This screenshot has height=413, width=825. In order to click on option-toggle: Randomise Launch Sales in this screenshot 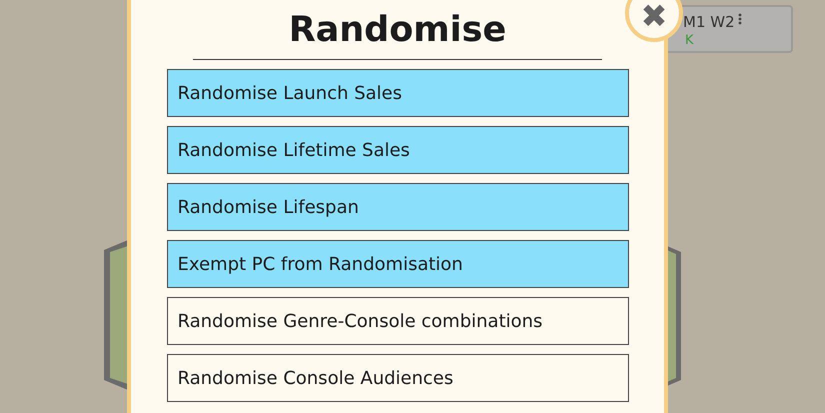, I will do `click(397, 93)`.